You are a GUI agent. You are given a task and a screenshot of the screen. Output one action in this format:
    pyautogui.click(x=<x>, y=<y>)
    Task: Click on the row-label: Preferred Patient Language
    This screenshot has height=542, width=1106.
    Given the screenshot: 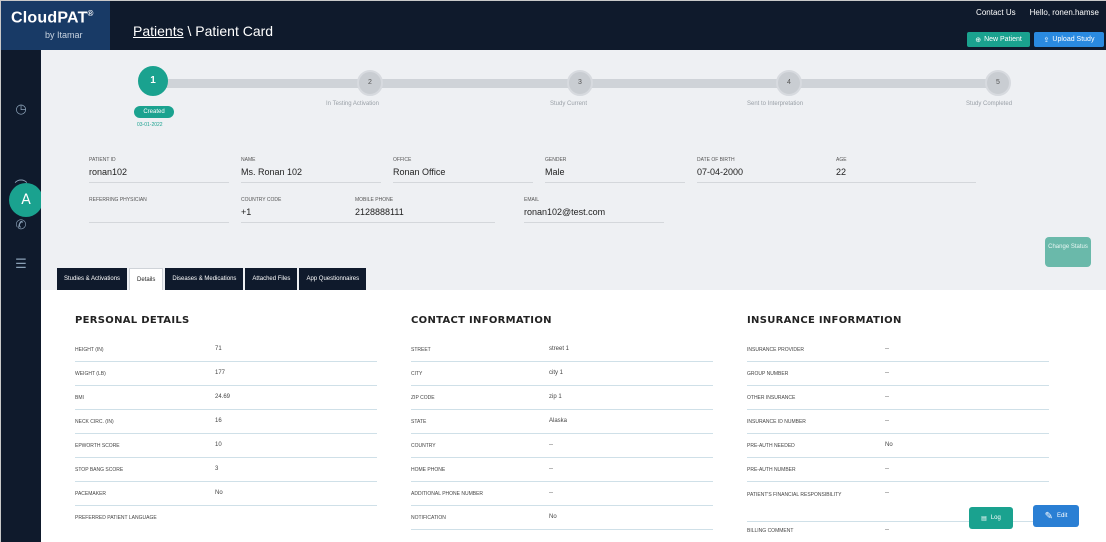 What is the action you would take?
    pyautogui.click(x=116, y=518)
    